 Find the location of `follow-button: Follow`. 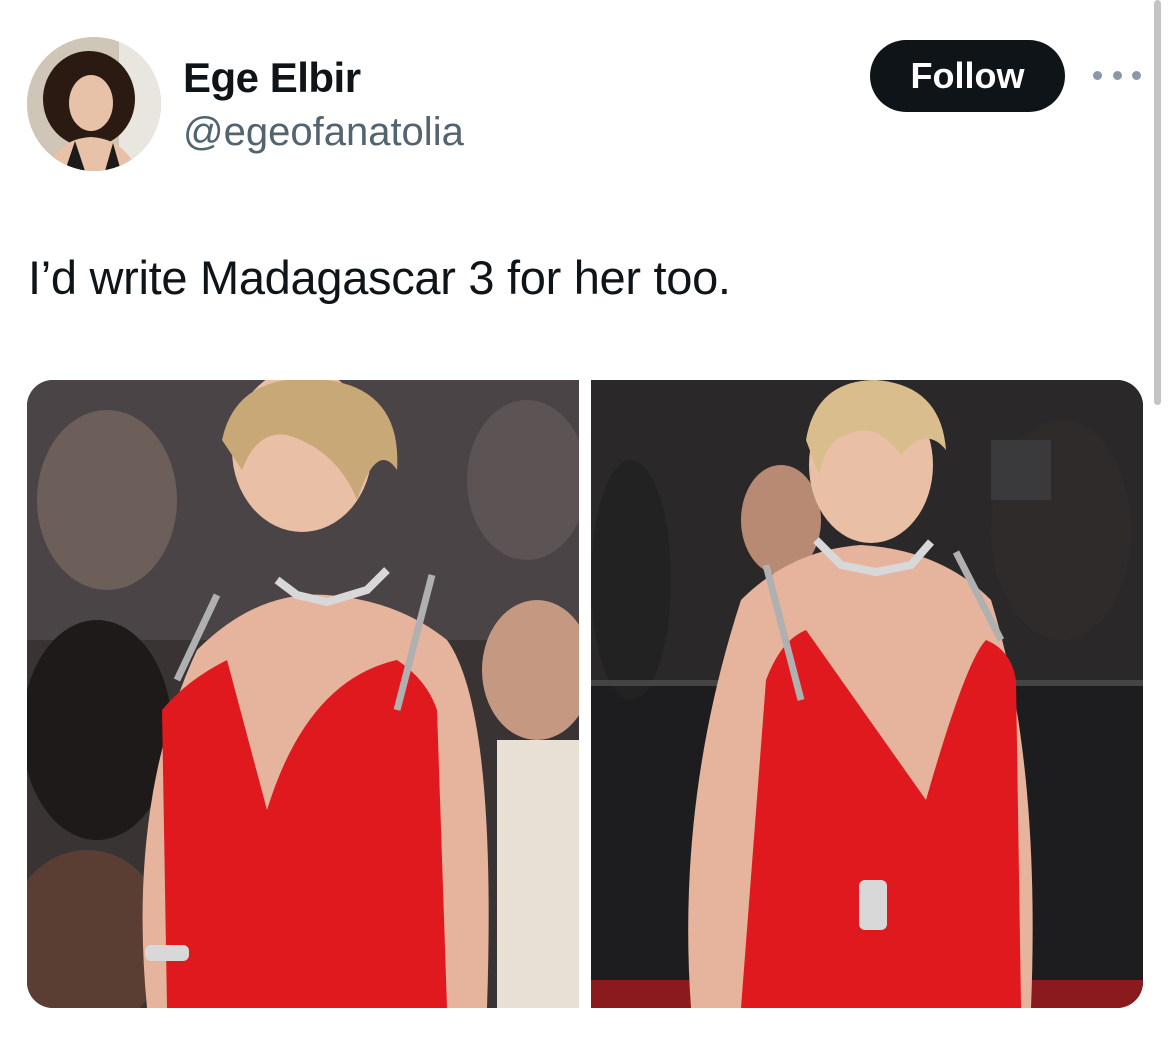

follow-button: Follow is located at coordinates (967, 76).